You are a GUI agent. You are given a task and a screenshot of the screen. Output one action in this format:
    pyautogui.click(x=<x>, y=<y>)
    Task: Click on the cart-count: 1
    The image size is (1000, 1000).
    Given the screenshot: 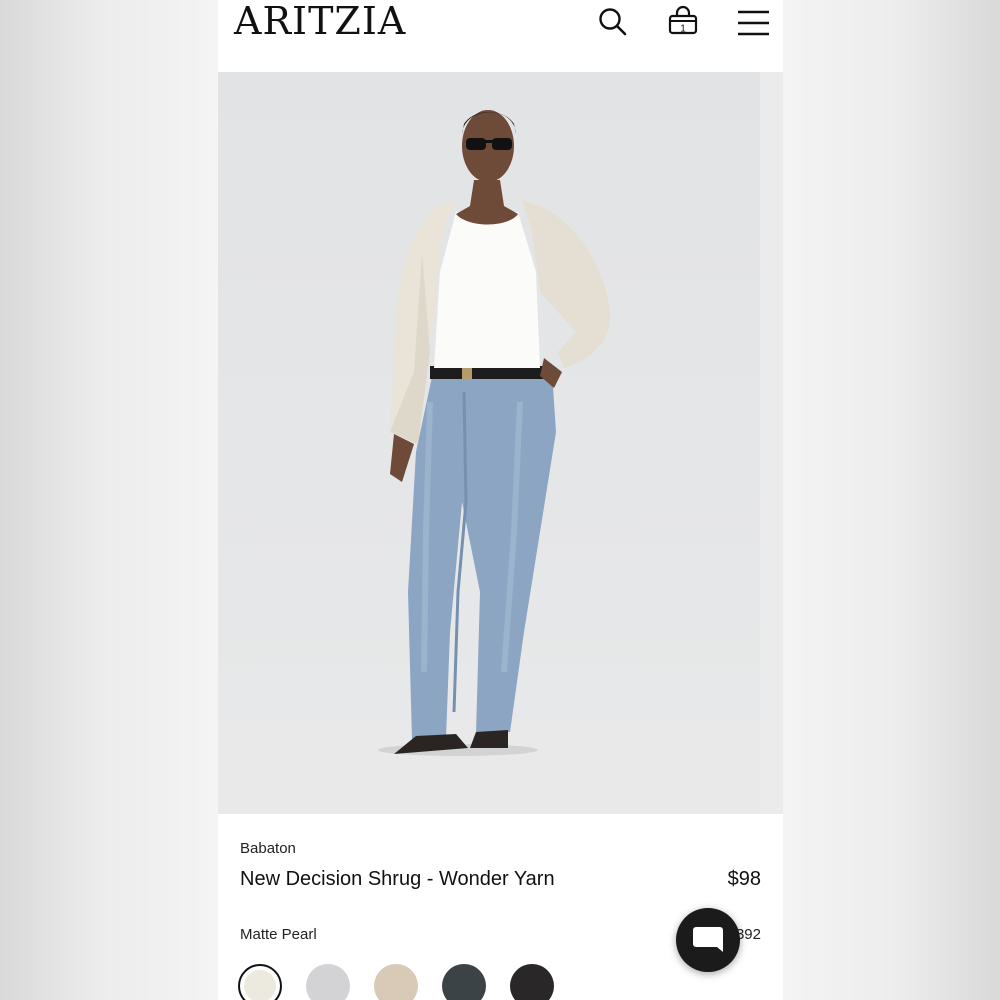 What is the action you would take?
    pyautogui.click(x=683, y=29)
    